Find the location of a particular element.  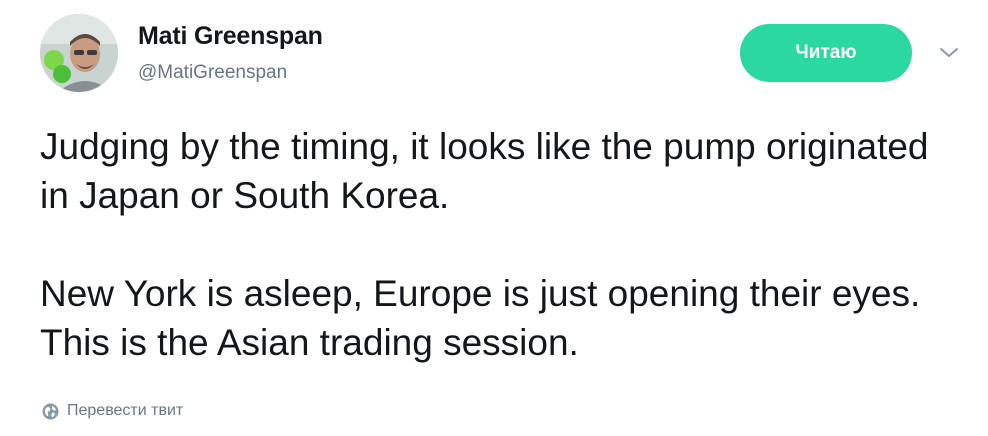

avatar is located at coordinates (79, 53).